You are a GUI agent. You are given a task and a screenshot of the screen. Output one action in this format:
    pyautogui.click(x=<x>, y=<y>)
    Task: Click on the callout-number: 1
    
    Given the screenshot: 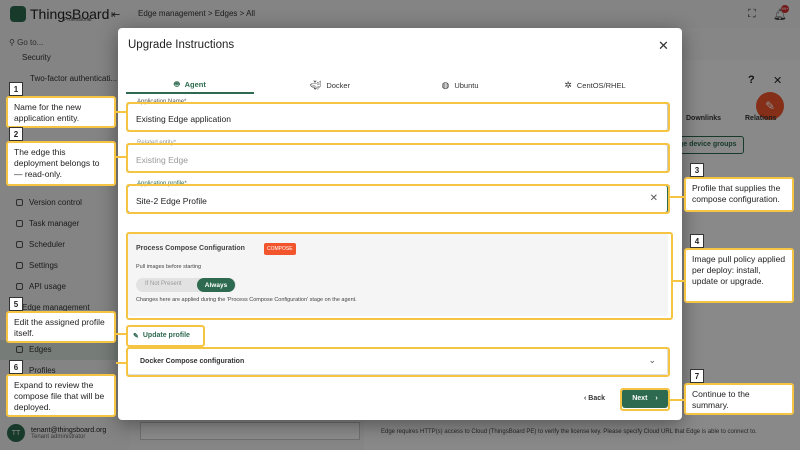 What is the action you would take?
    pyautogui.click(x=16, y=89)
    